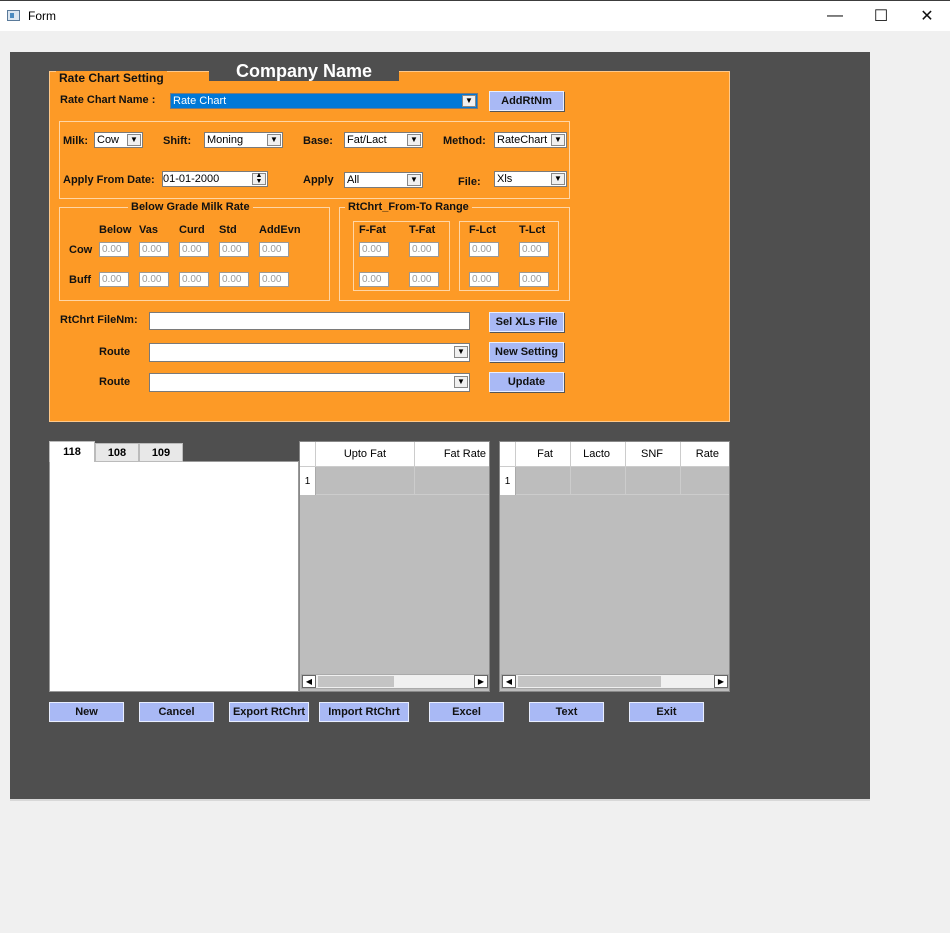  What do you see at coordinates (234, 279) in the screenshot?
I see `buff-std-input: 0.00` at bounding box center [234, 279].